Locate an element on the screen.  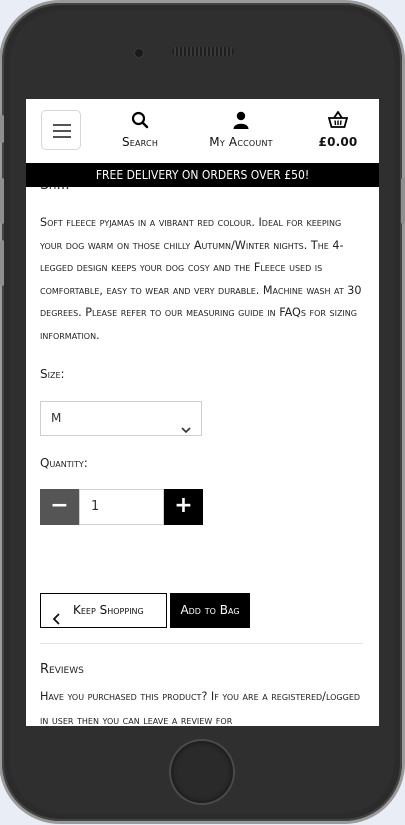
my-account-link: My Account is located at coordinates (241, 130).